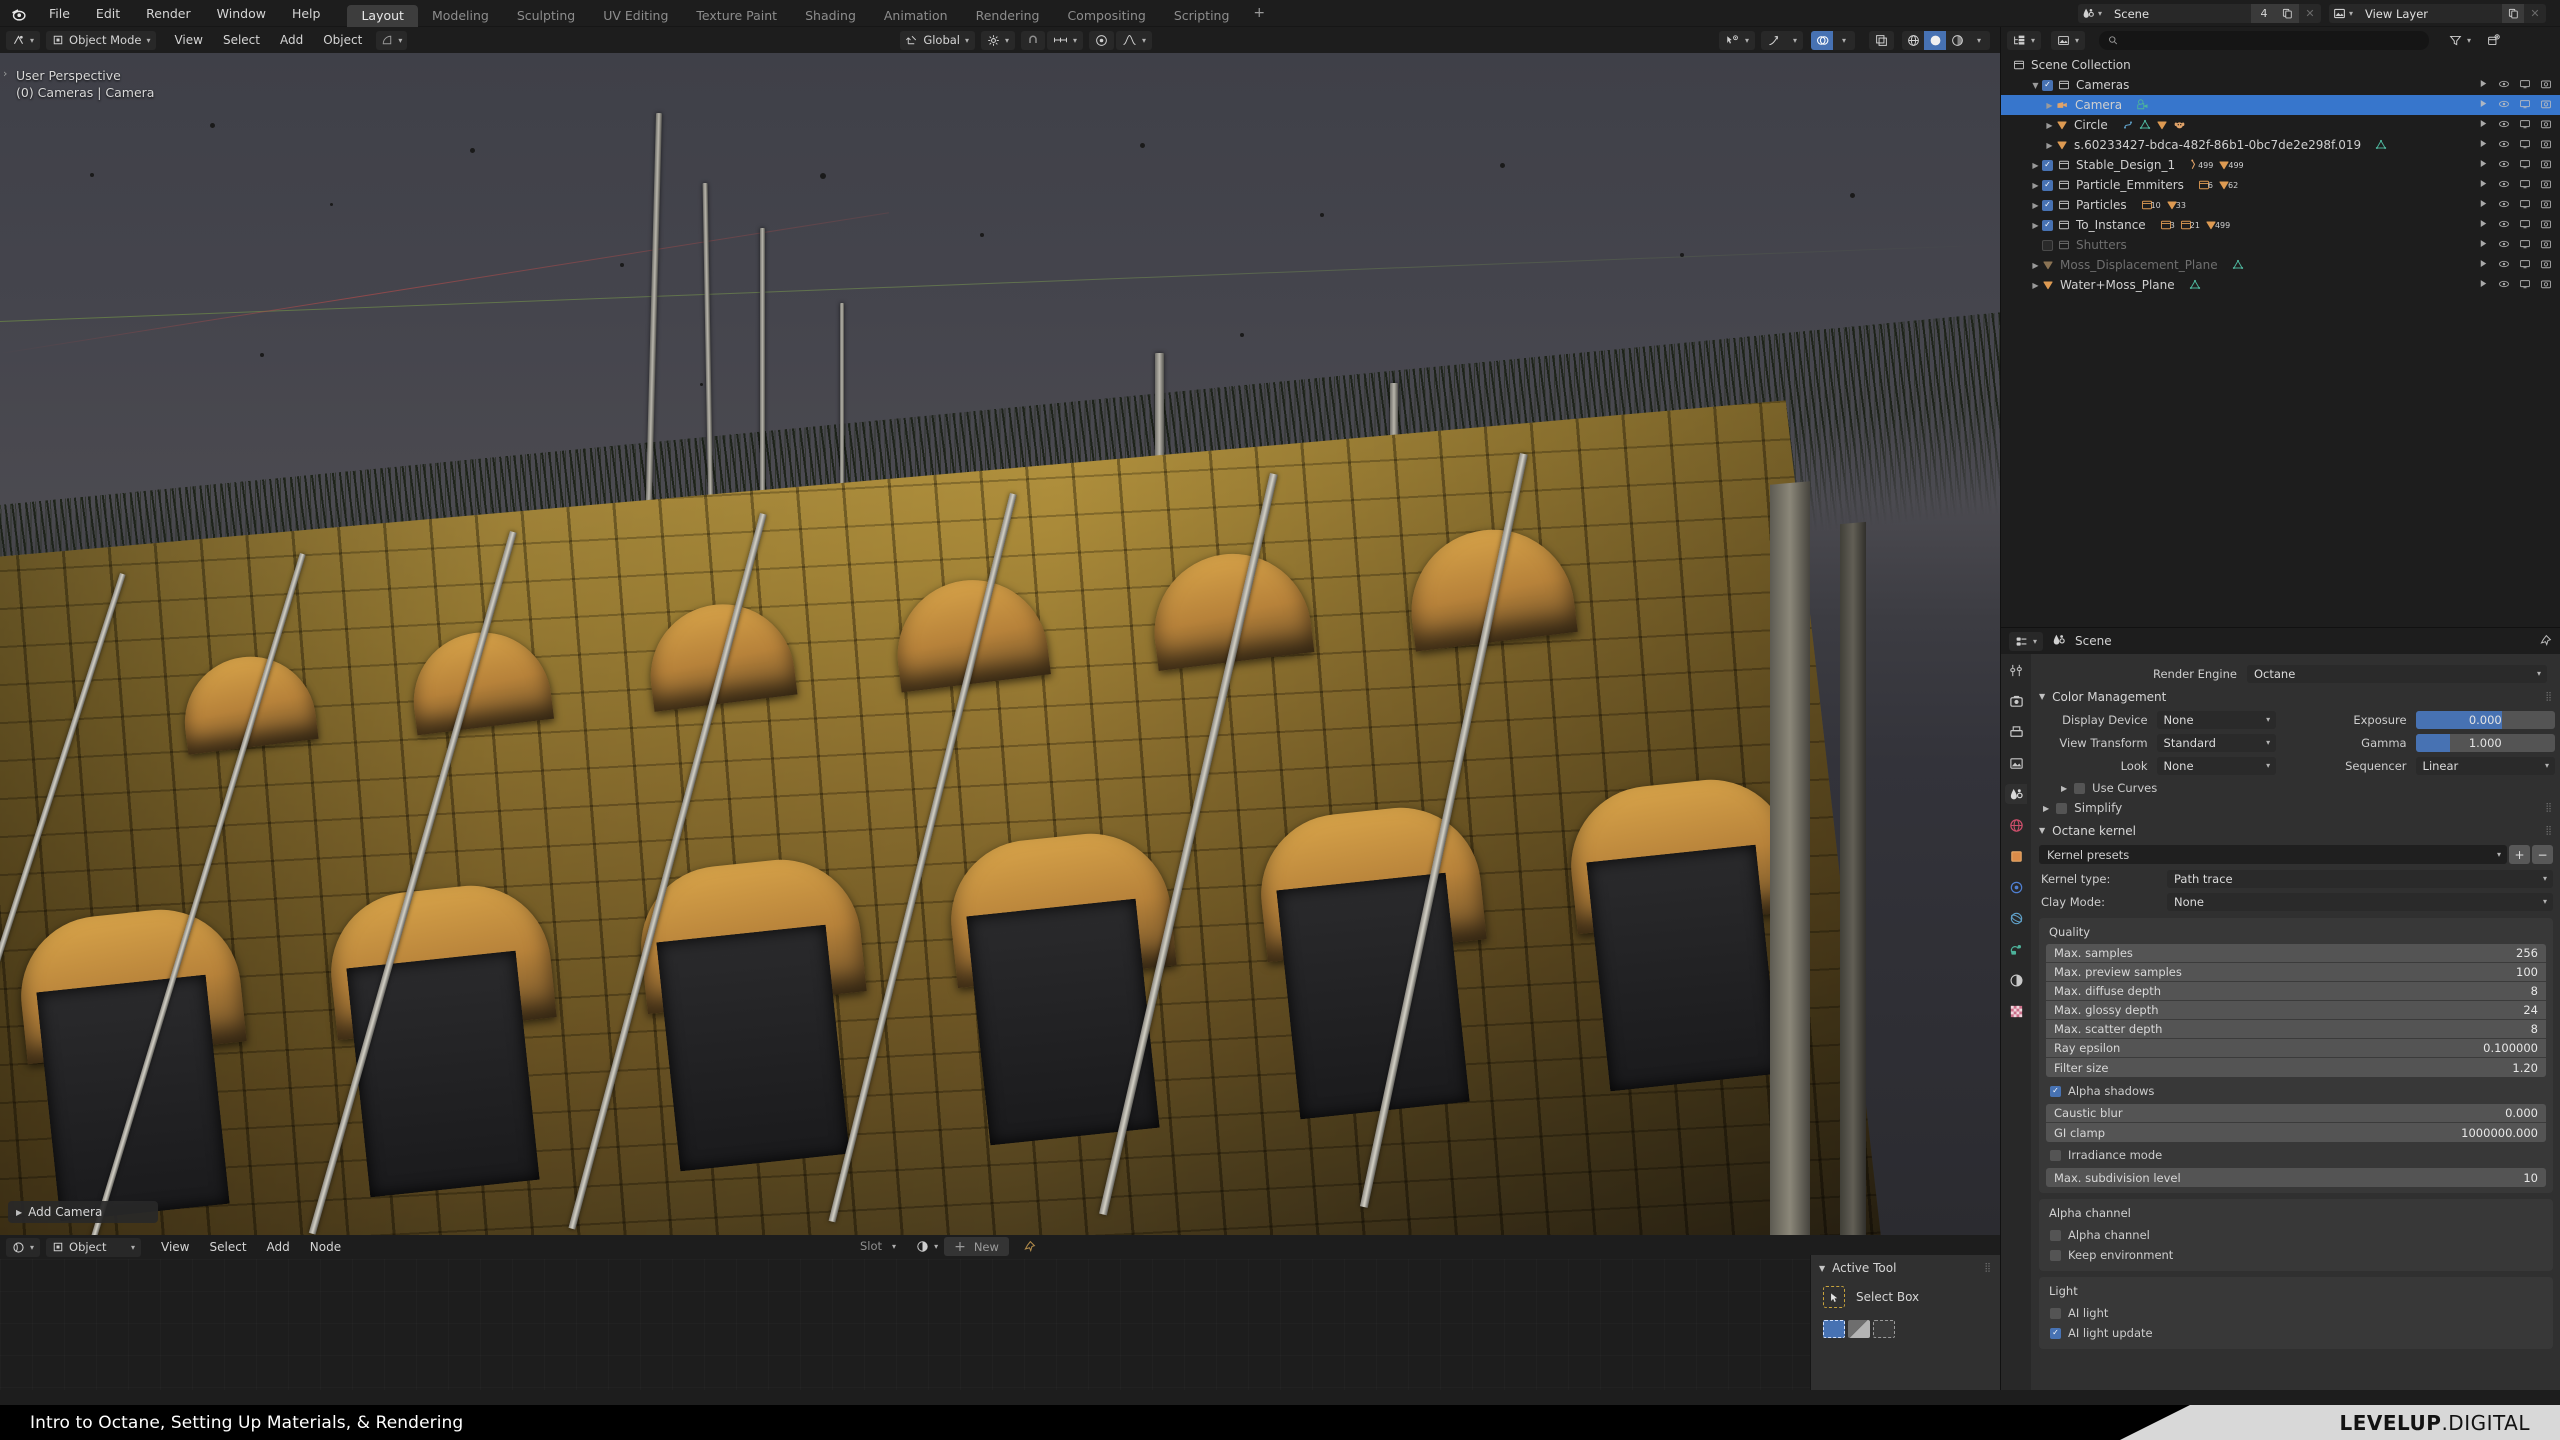 This screenshot has width=2560, height=1440. Describe the element at coordinates (2016, 887) in the screenshot. I see `tab-modifiers` at that location.